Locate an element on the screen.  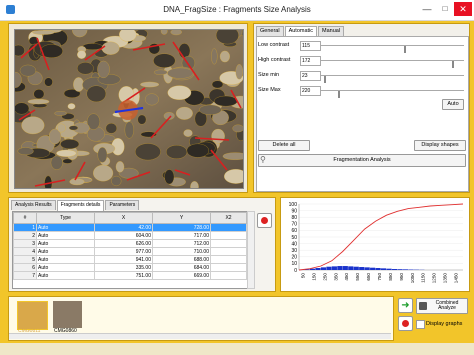
column-header: Type is located at coordinates (65, 218).